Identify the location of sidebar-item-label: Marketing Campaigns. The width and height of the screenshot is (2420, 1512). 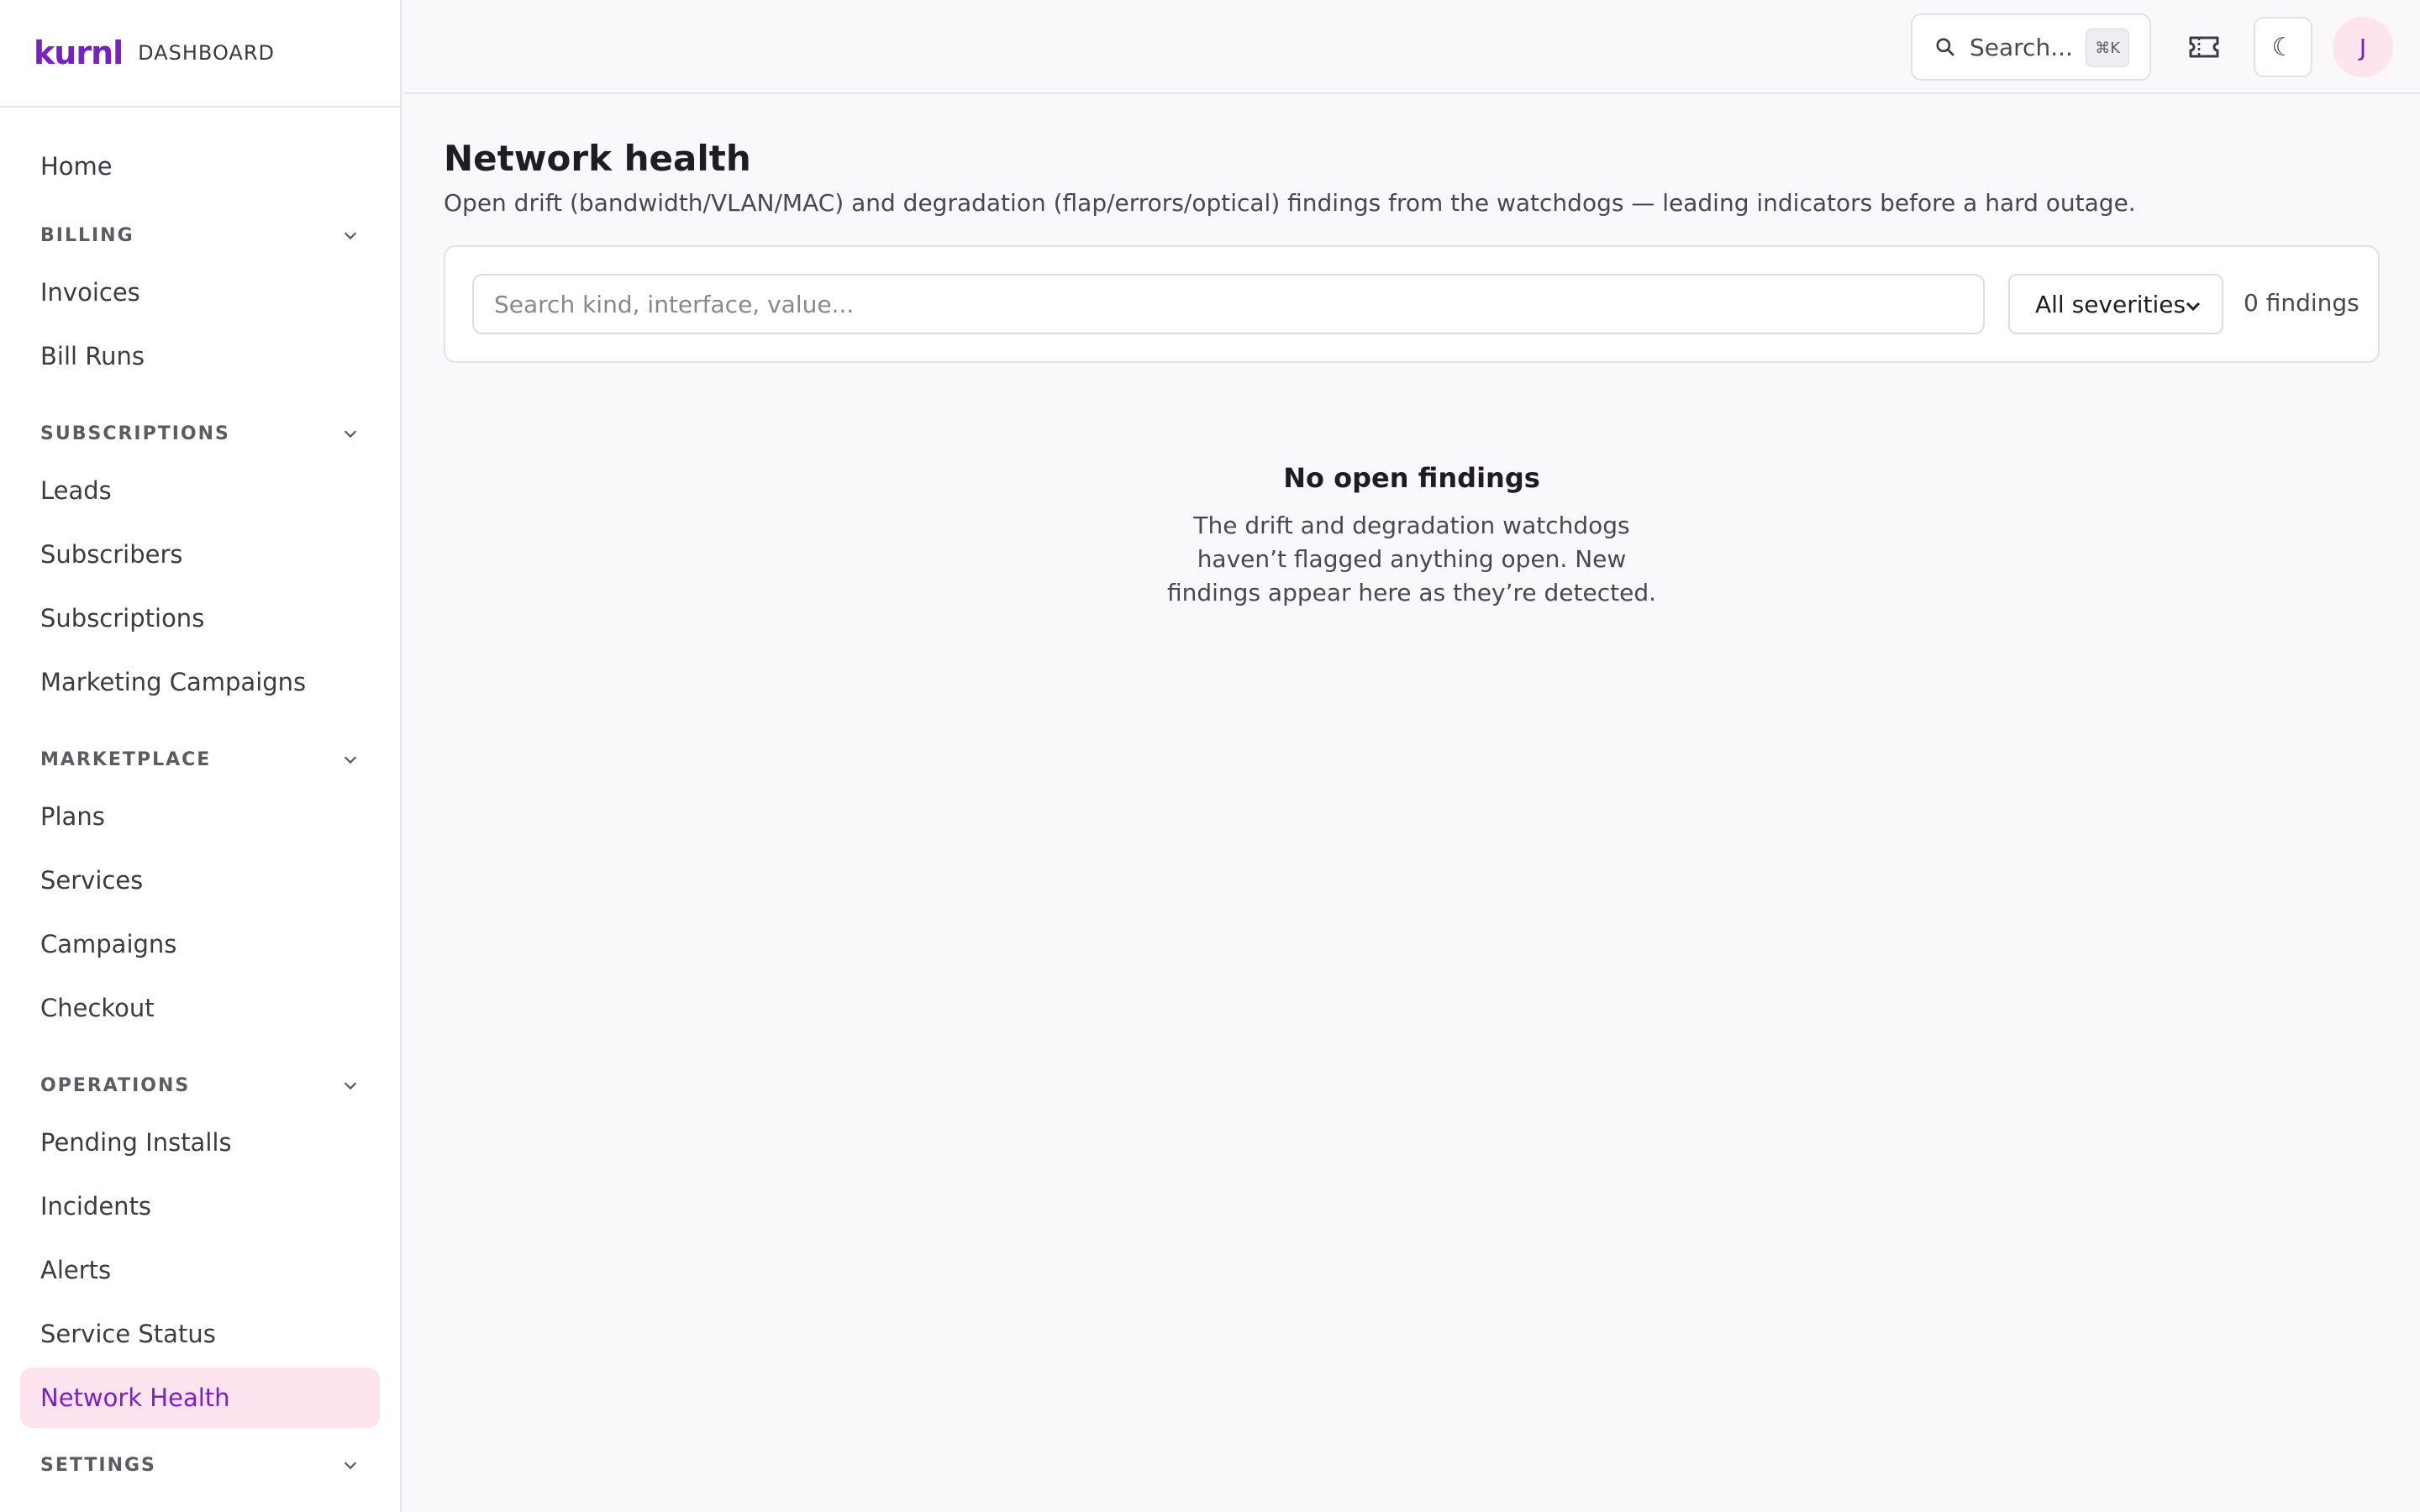
(173, 682).